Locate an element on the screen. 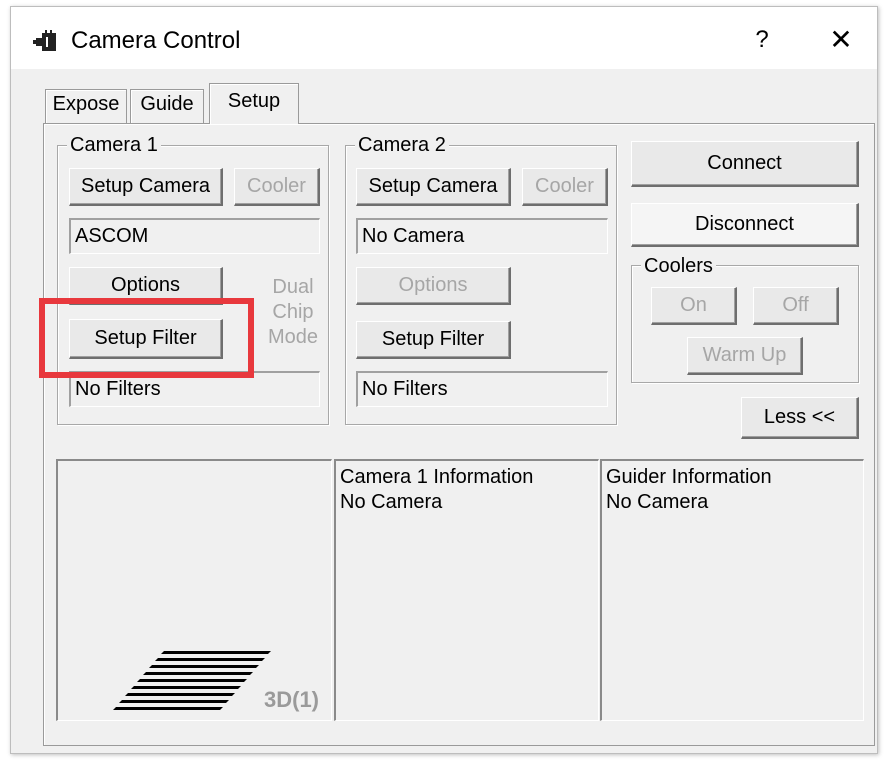  camera1-group-label: Camera 1 is located at coordinates (114, 145).